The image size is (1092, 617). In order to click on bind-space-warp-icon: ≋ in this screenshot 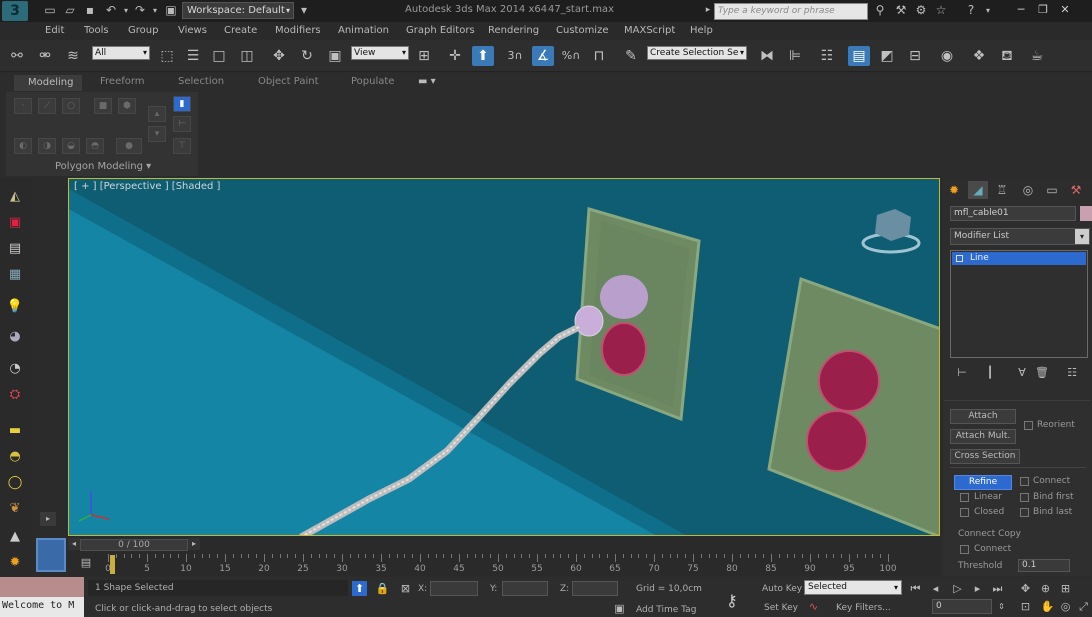, I will do `click(73, 56)`.